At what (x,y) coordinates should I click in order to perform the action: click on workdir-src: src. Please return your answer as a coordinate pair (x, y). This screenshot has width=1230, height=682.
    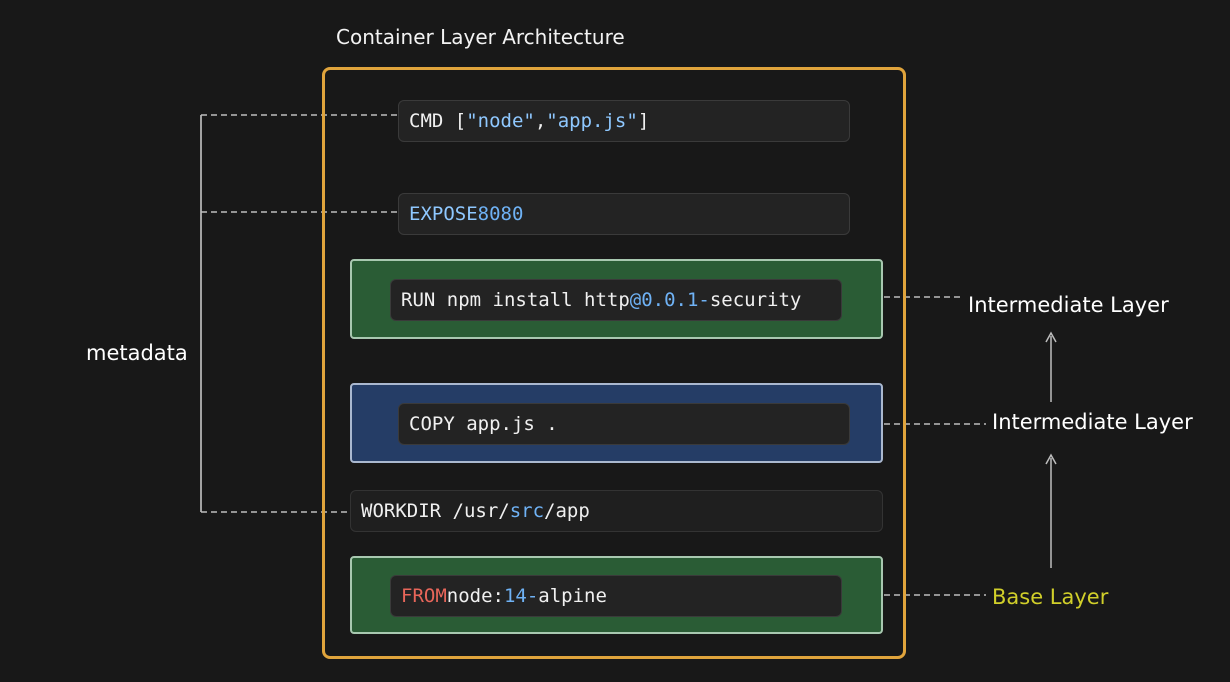
    Looking at the image, I should click on (527, 511).